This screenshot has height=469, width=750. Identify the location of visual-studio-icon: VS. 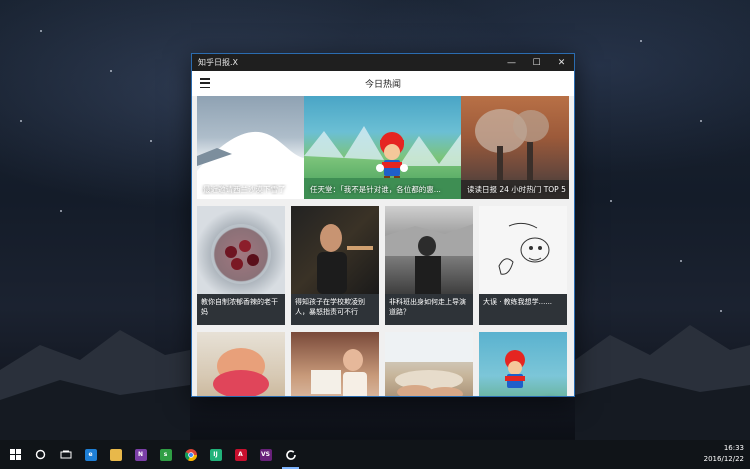
(265, 454).